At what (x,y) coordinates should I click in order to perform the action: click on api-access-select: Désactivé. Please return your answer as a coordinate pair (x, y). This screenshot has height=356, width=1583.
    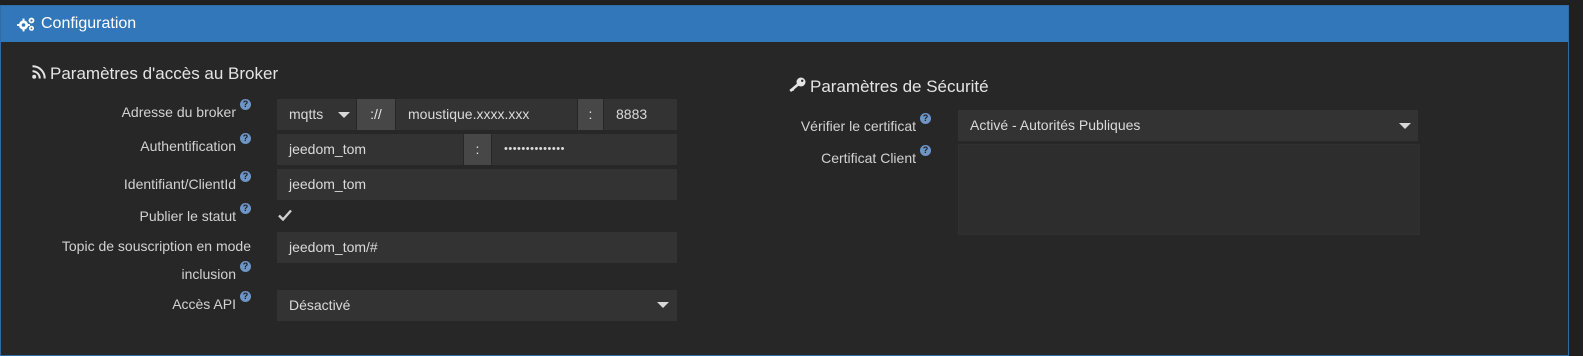
    Looking at the image, I should click on (477, 305).